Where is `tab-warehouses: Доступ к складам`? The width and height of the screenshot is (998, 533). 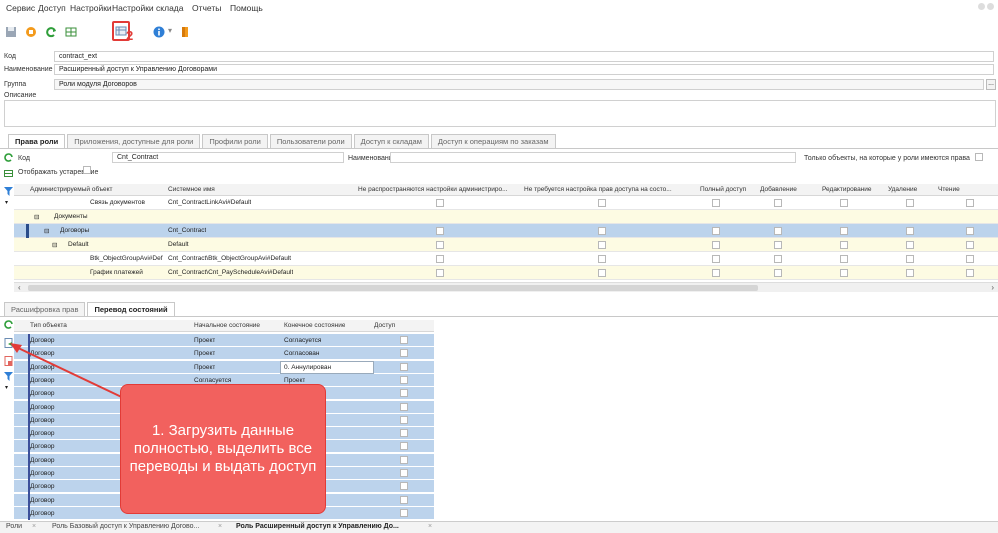 tab-warehouses: Доступ к складам is located at coordinates (391, 141).